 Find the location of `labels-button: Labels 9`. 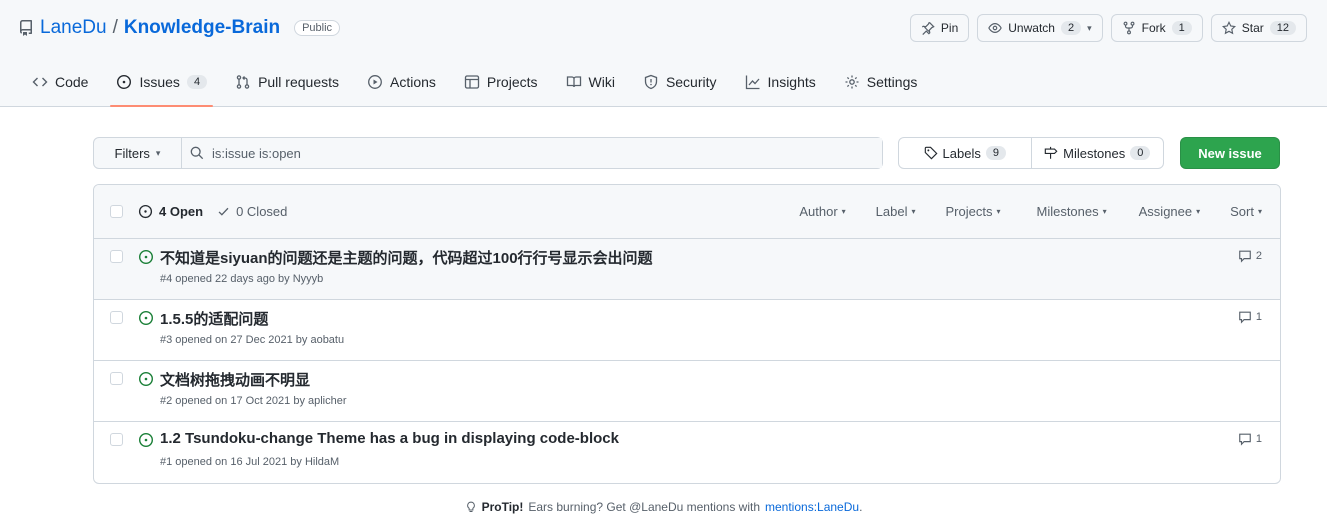

labels-button: Labels 9 is located at coordinates (965, 153).